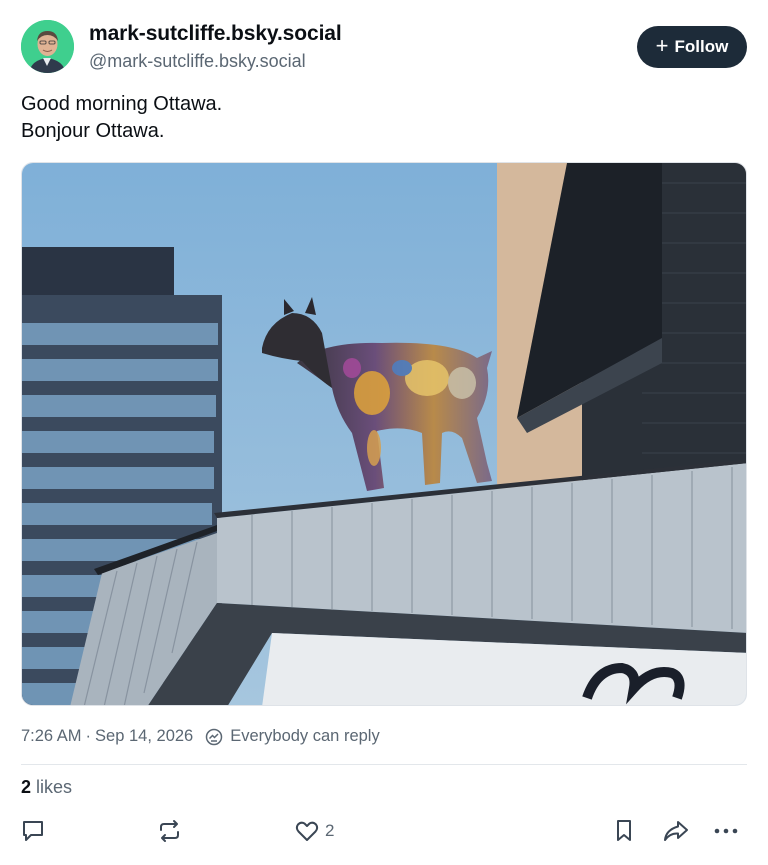 The height and width of the screenshot is (865, 768). I want to click on more-options-button, so click(727, 831).